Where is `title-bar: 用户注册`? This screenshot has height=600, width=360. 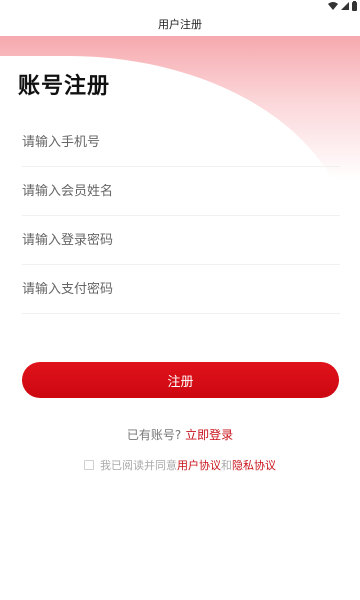 title-bar: 用户注册 is located at coordinates (180, 24).